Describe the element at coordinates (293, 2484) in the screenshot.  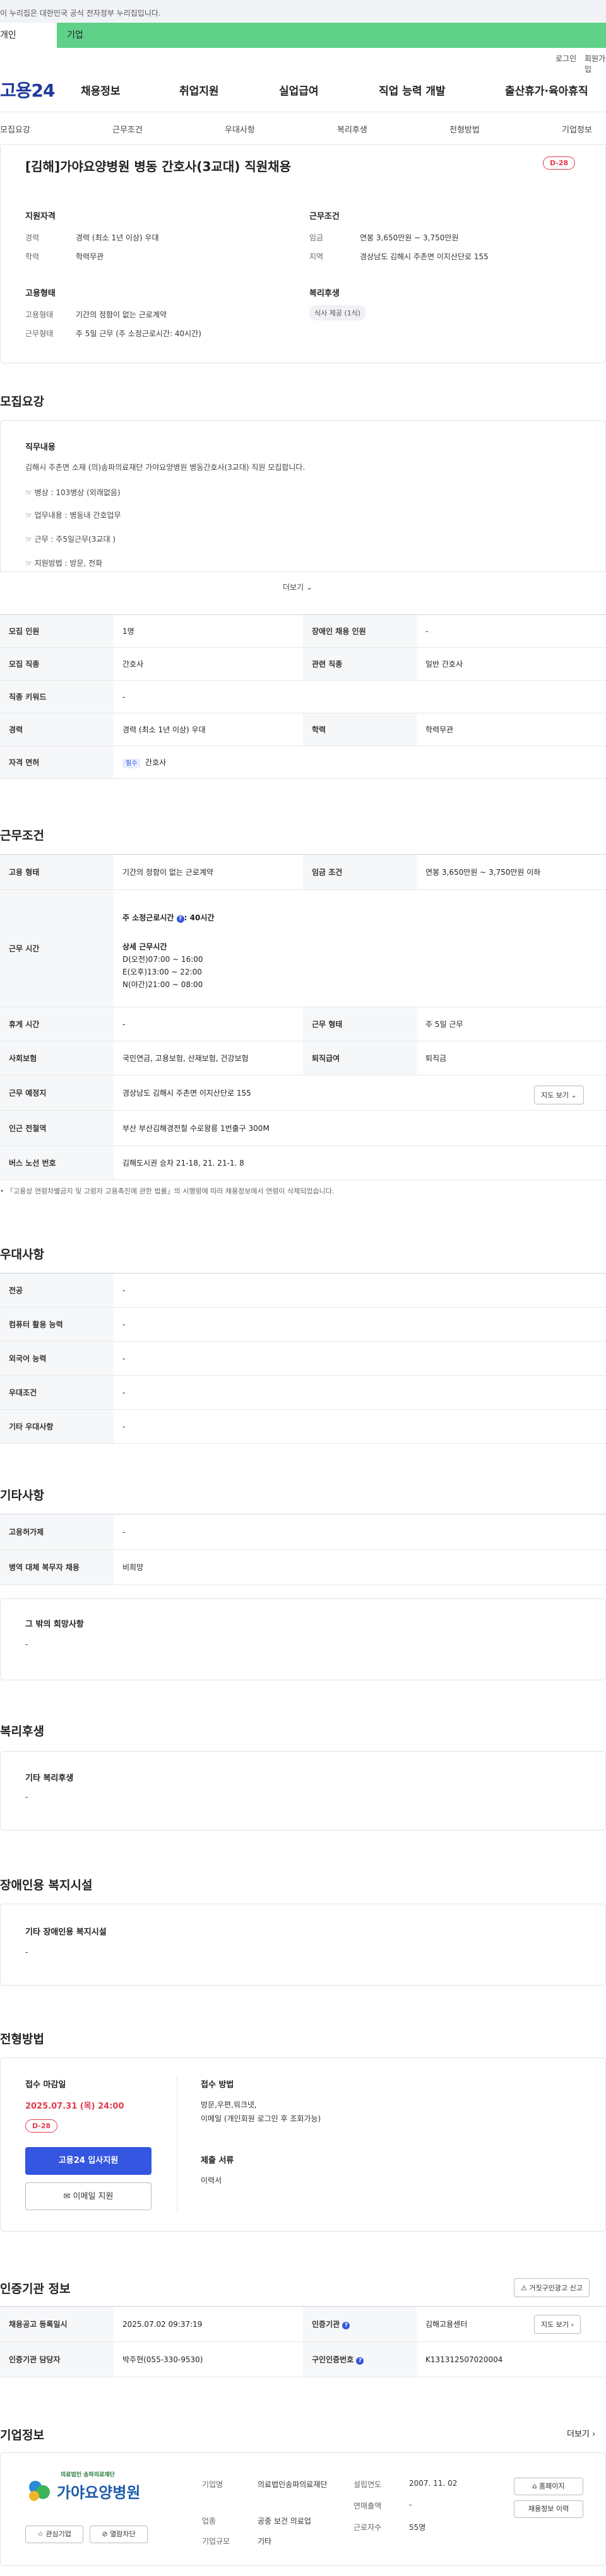
I see `company-name-value: 의료법인송파의료재단` at that location.